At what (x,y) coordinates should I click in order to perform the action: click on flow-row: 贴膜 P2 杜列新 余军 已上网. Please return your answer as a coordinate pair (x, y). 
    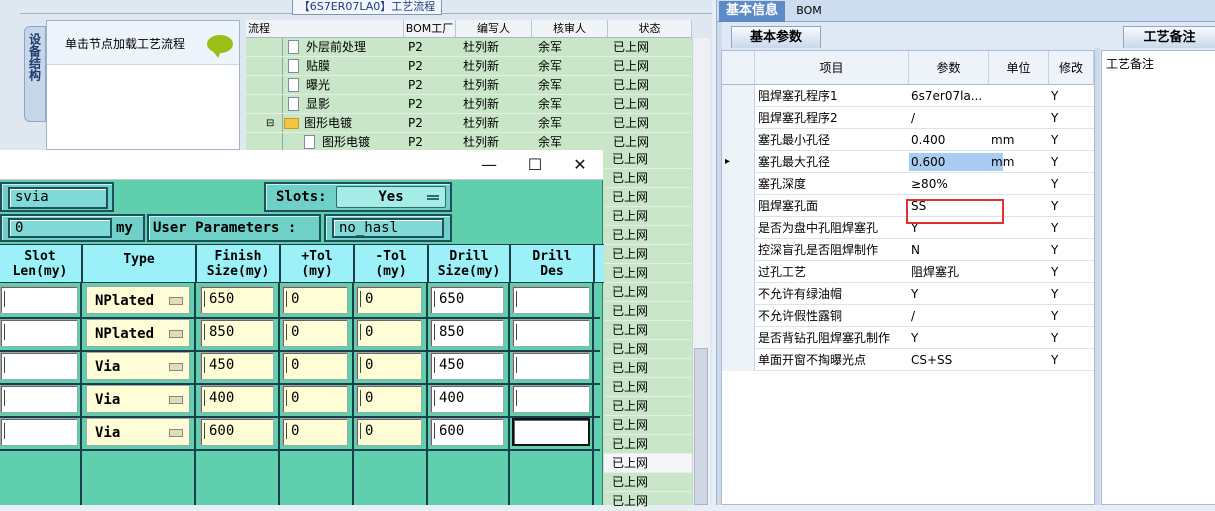
    Looking at the image, I should click on (469, 66).